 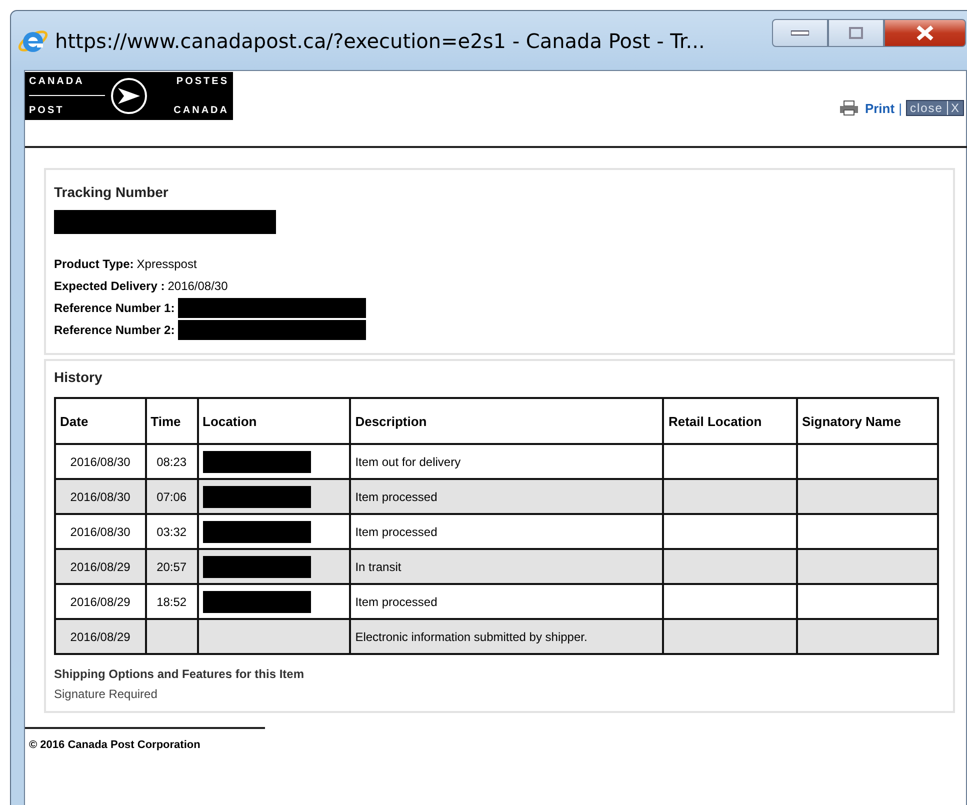 What do you see at coordinates (867, 421) in the screenshot?
I see `column-header: Signatory Name` at bounding box center [867, 421].